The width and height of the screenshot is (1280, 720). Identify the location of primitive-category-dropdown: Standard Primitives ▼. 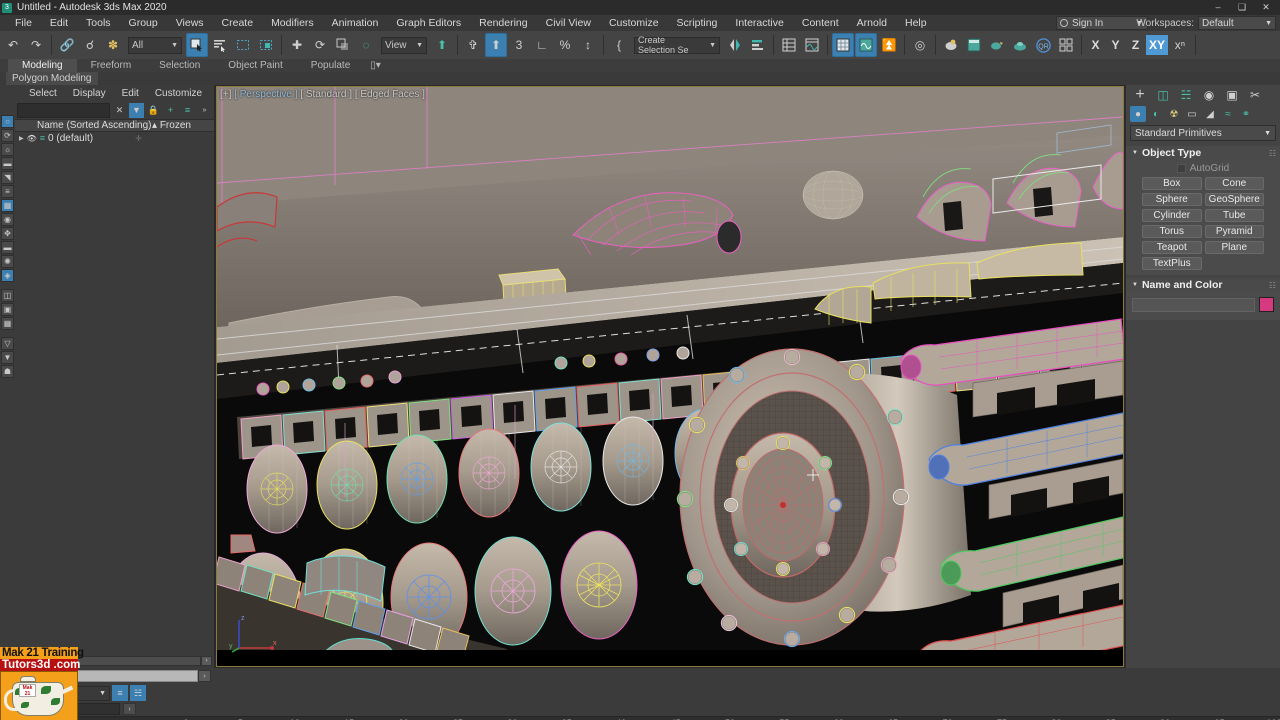
(1203, 133).